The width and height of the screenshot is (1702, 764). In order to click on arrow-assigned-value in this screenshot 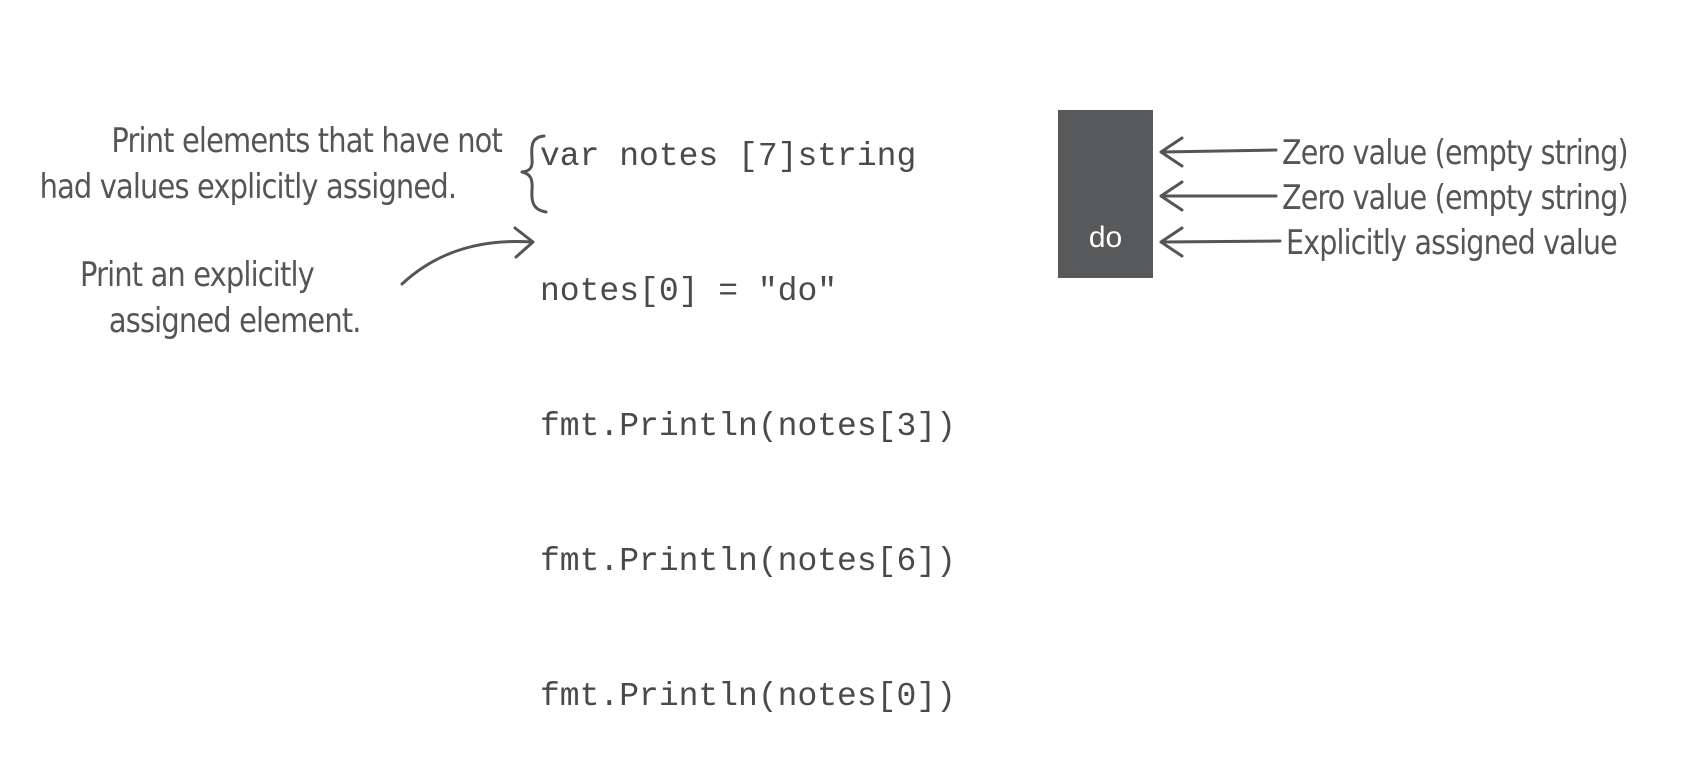, I will do `click(1221, 241)`.